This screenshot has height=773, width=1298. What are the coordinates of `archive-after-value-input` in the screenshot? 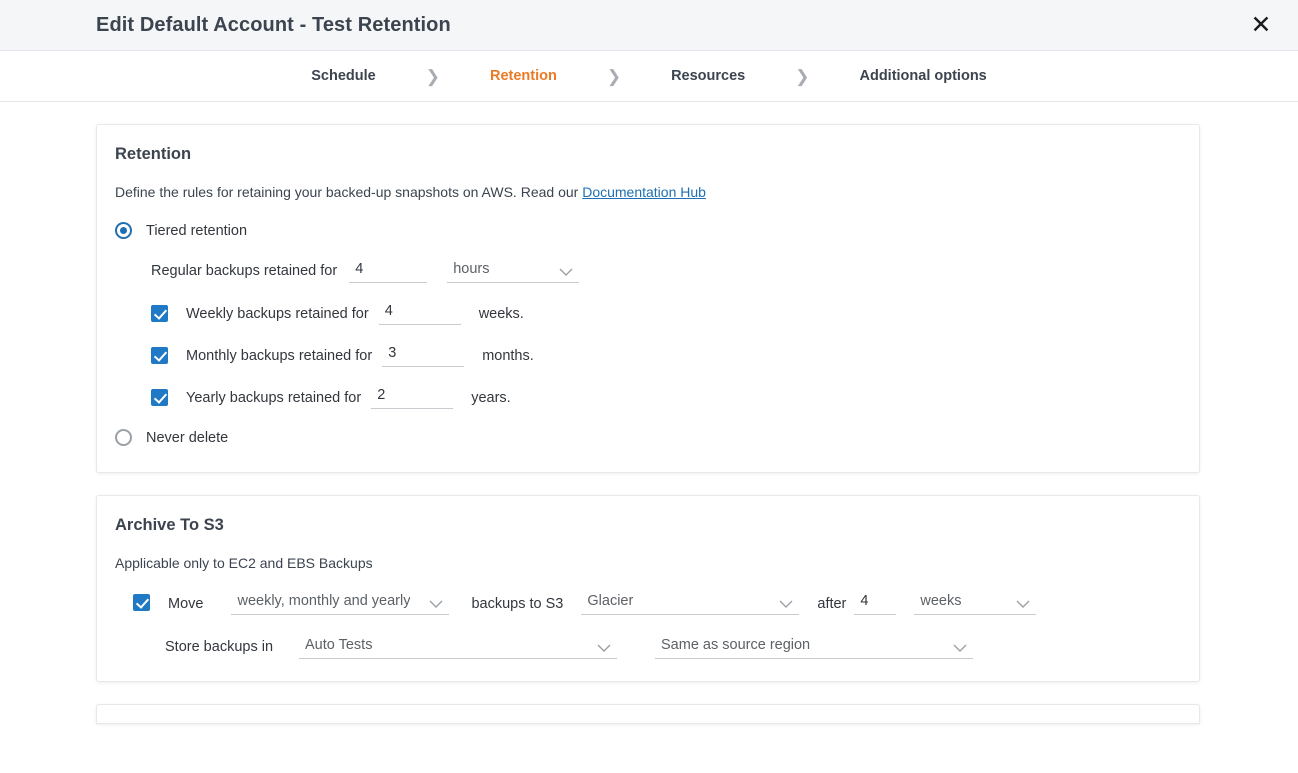 It's located at (875, 603).